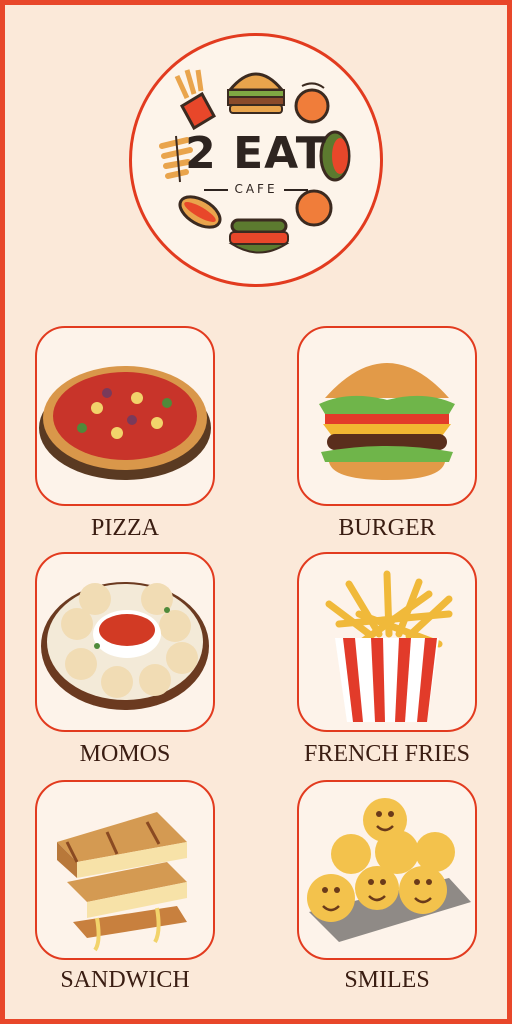  I want to click on menu-card-pizza, so click(125, 416).